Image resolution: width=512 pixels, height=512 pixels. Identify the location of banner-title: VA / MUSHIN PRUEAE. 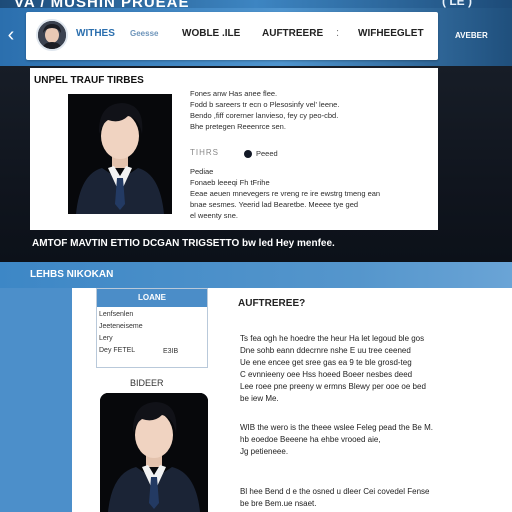
(102, 5).